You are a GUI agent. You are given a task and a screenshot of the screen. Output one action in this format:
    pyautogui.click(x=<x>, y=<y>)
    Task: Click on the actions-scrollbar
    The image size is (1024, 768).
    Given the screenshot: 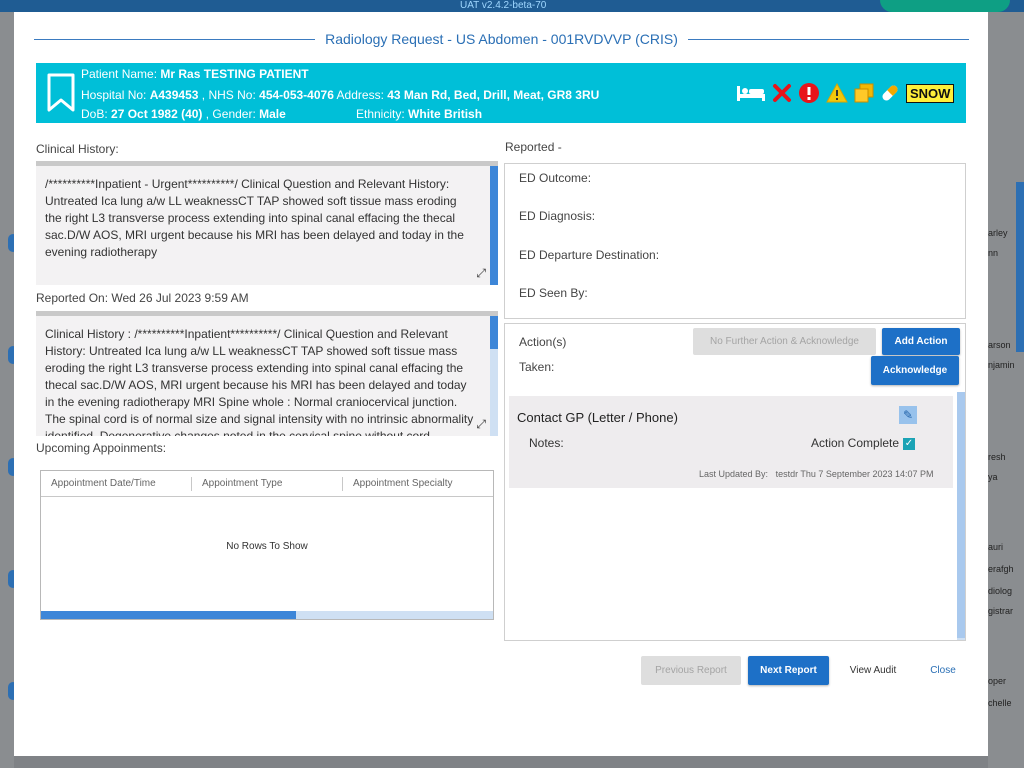 What is the action you would take?
    pyautogui.click(x=961, y=516)
    